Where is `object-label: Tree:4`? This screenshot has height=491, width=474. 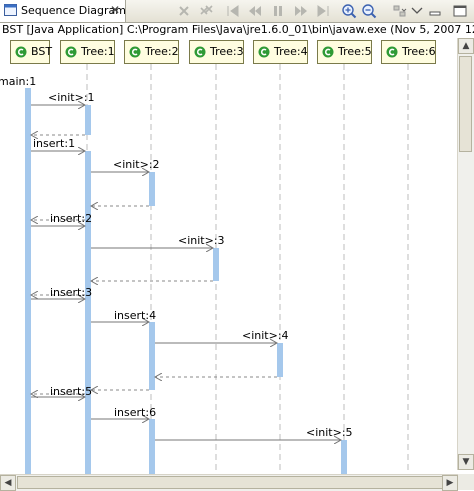 object-label: Tree:4 is located at coordinates (291, 51).